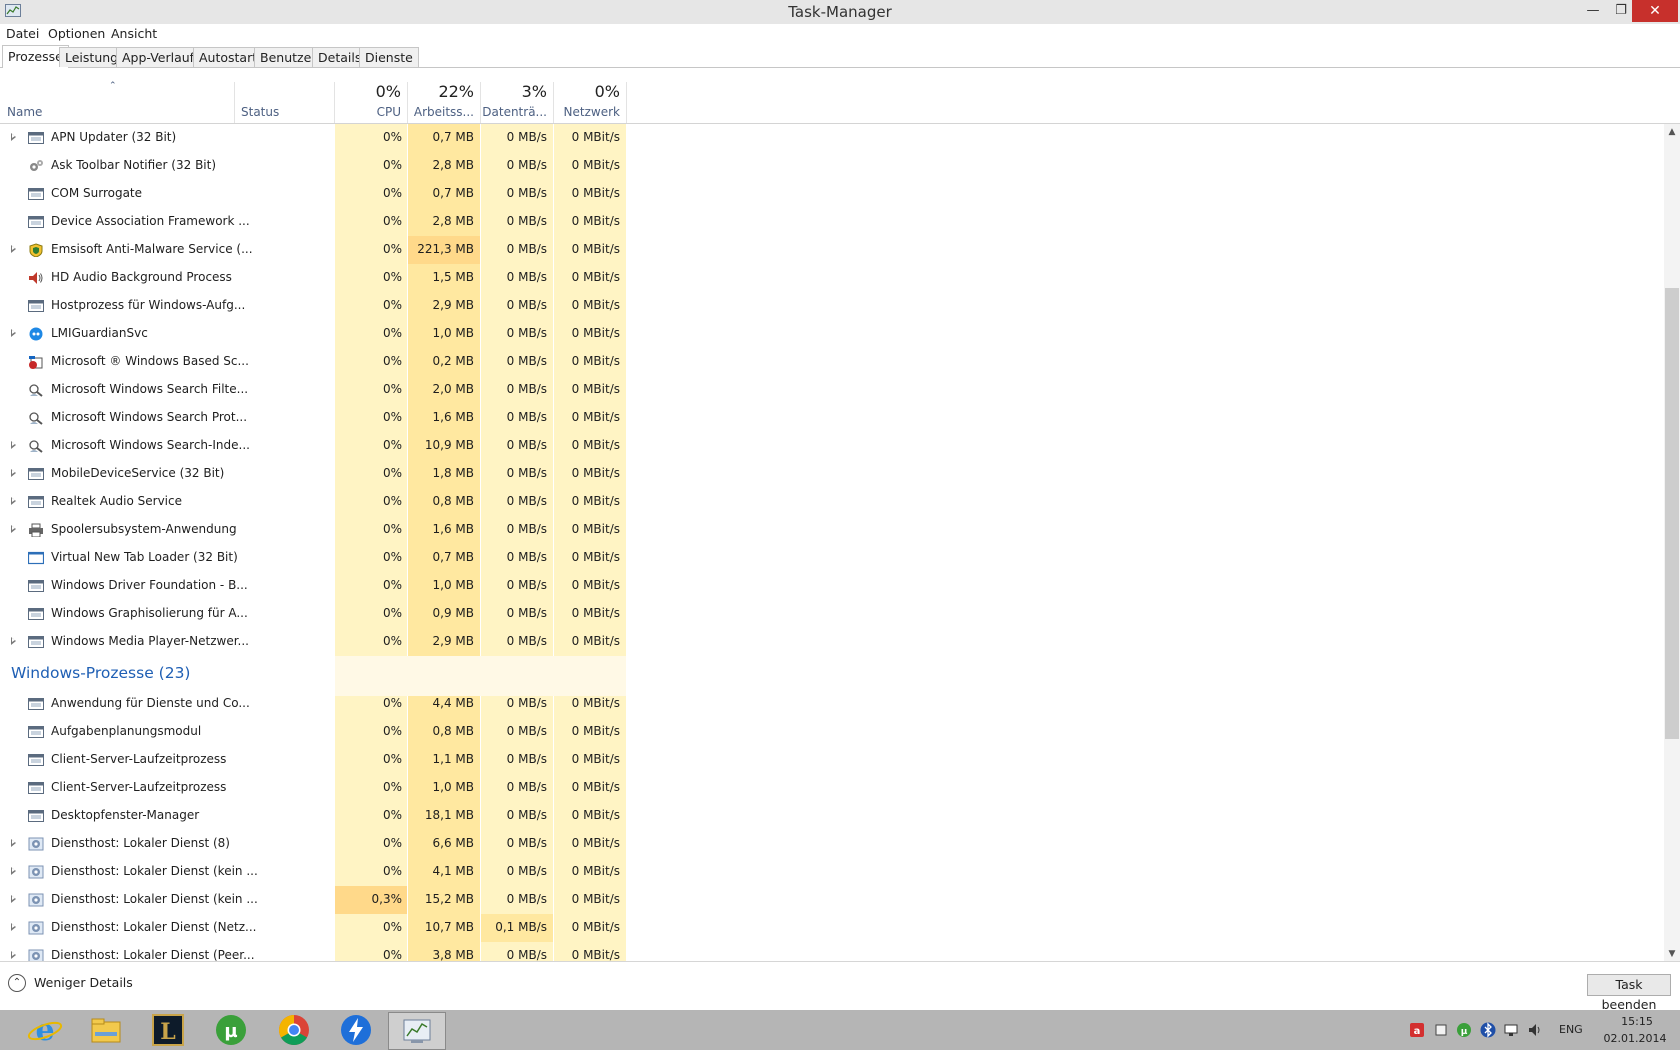 The image size is (1680, 1052). I want to click on gear-icon, so click(36, 844).